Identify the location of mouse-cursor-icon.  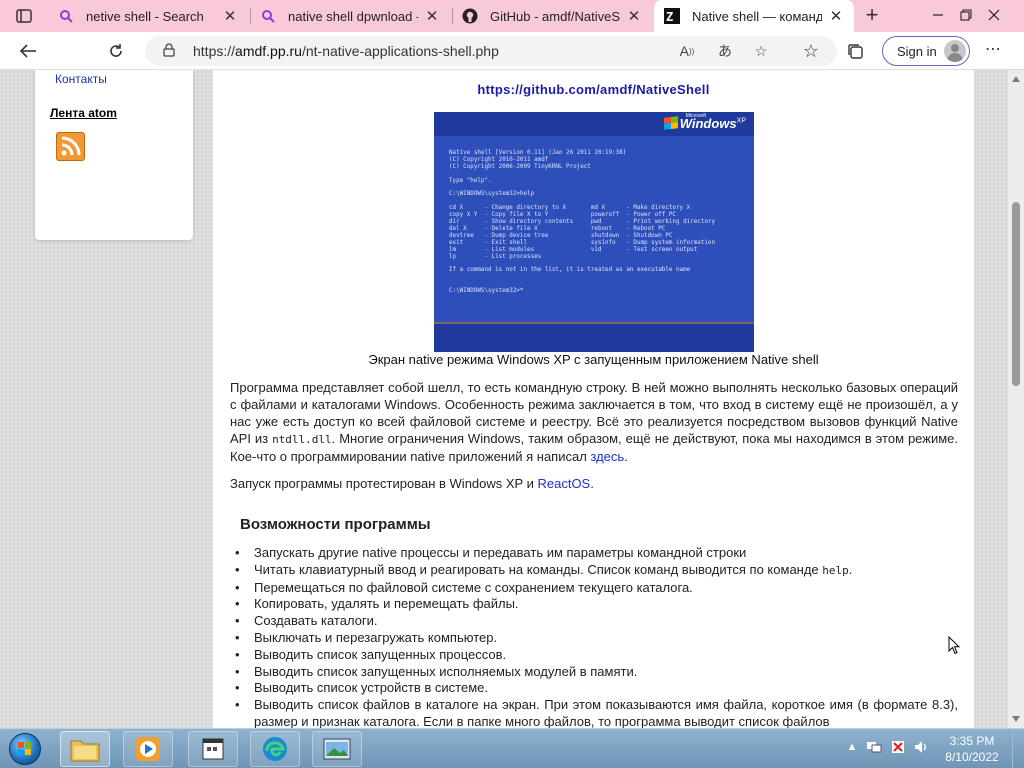
(954, 647).